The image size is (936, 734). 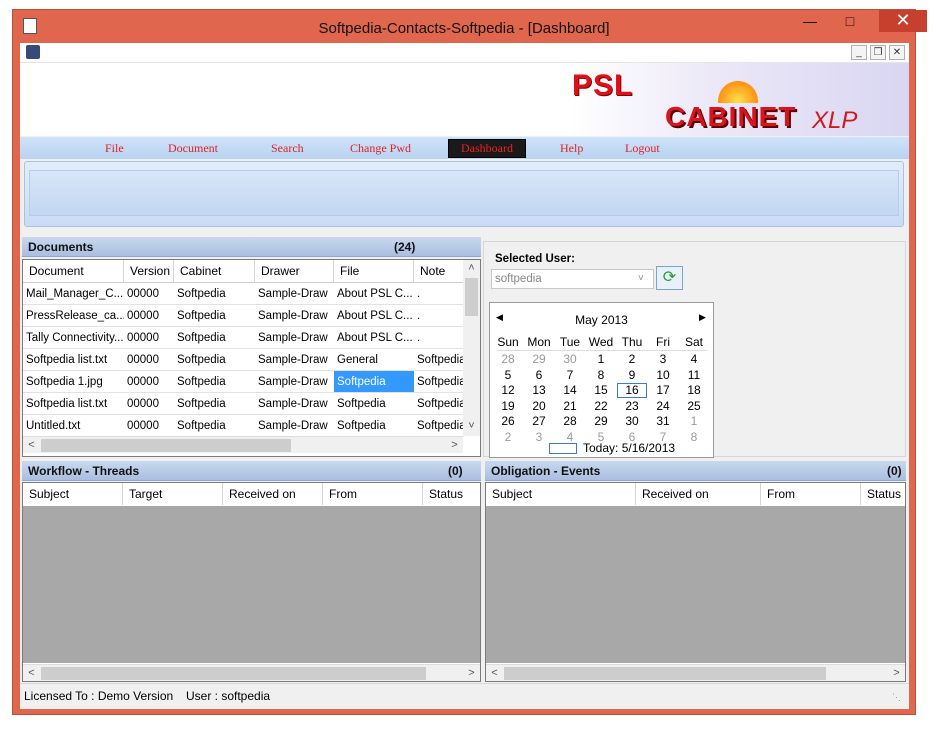 I want to click on calendar-day: 14, so click(x=570, y=390).